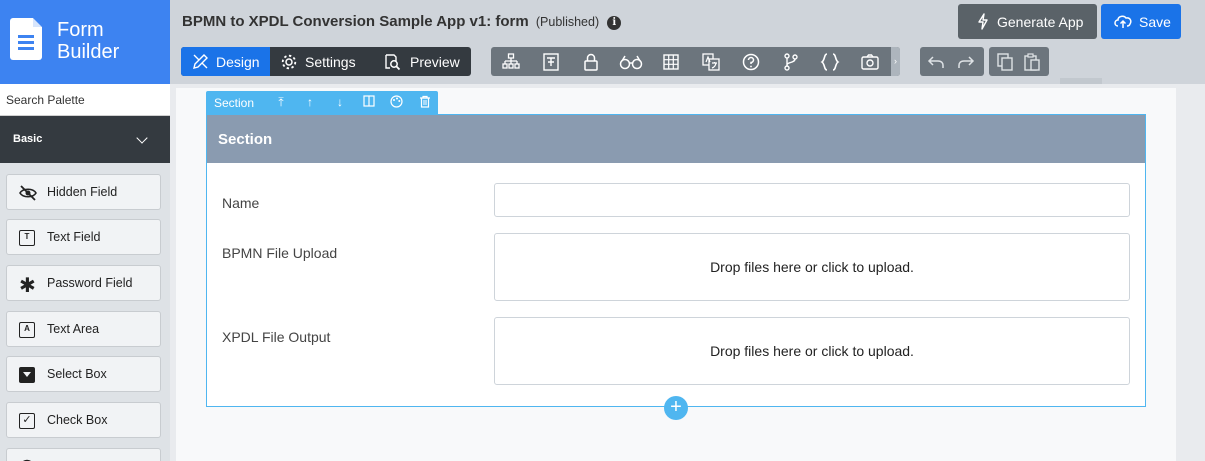 The image size is (1205, 461). What do you see at coordinates (77, 420) in the screenshot?
I see `palette-item-label: Check Box` at bounding box center [77, 420].